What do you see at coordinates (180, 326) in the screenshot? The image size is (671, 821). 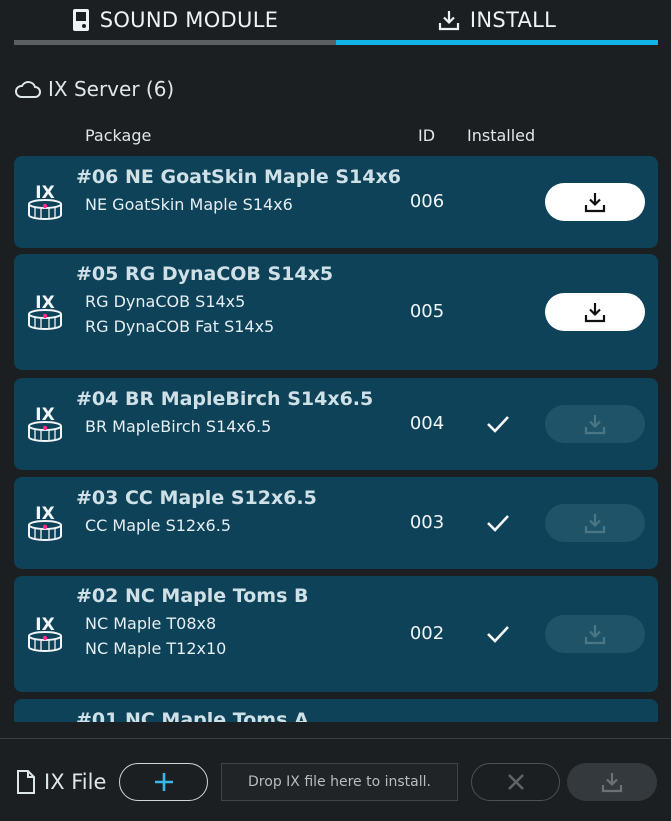 I see `package-item: RG DynaCOB Fat S14x5` at bounding box center [180, 326].